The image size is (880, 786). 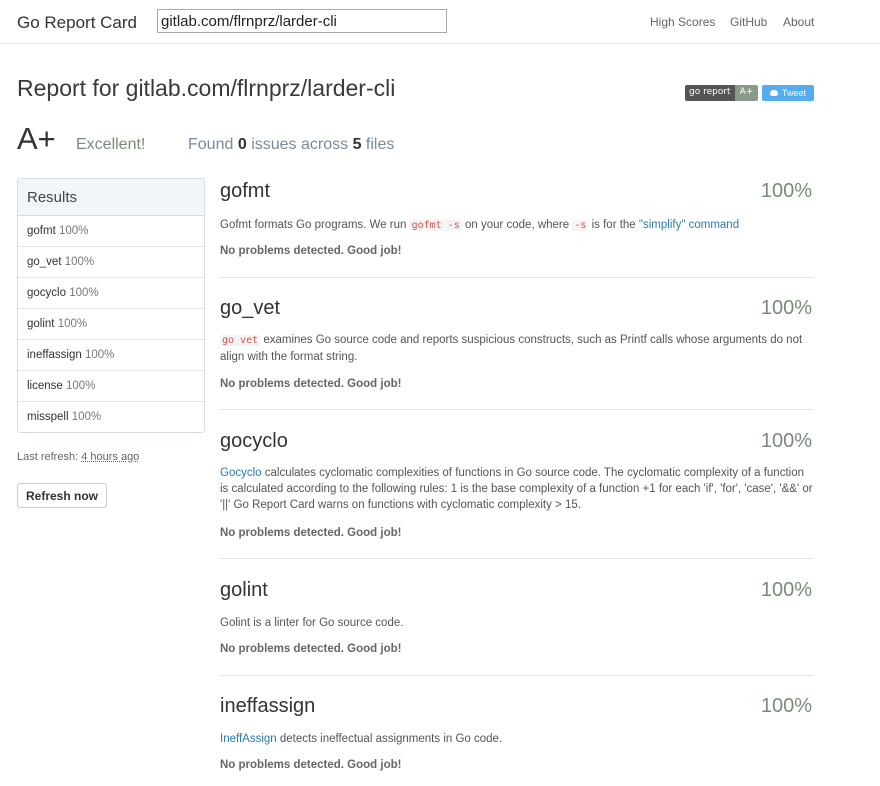 I want to click on report-badge: go report A+, so click(x=722, y=93).